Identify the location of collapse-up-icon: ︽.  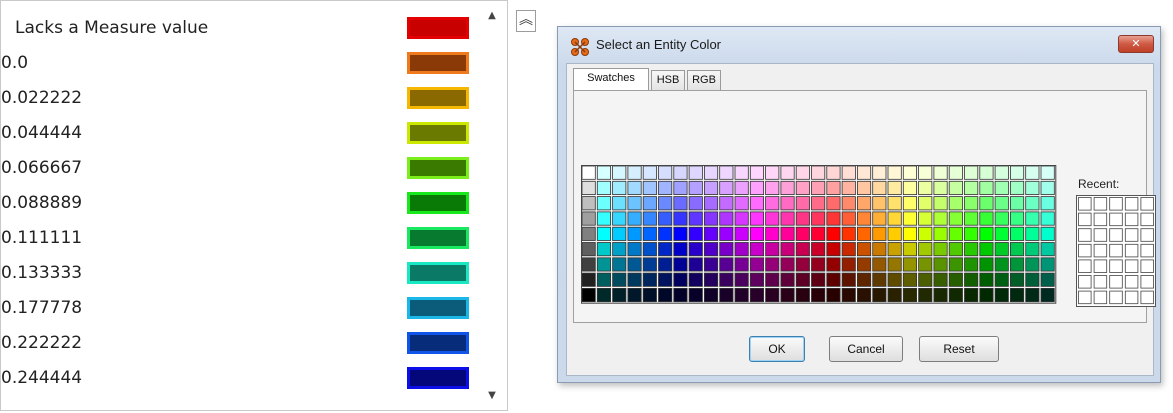
(526, 21).